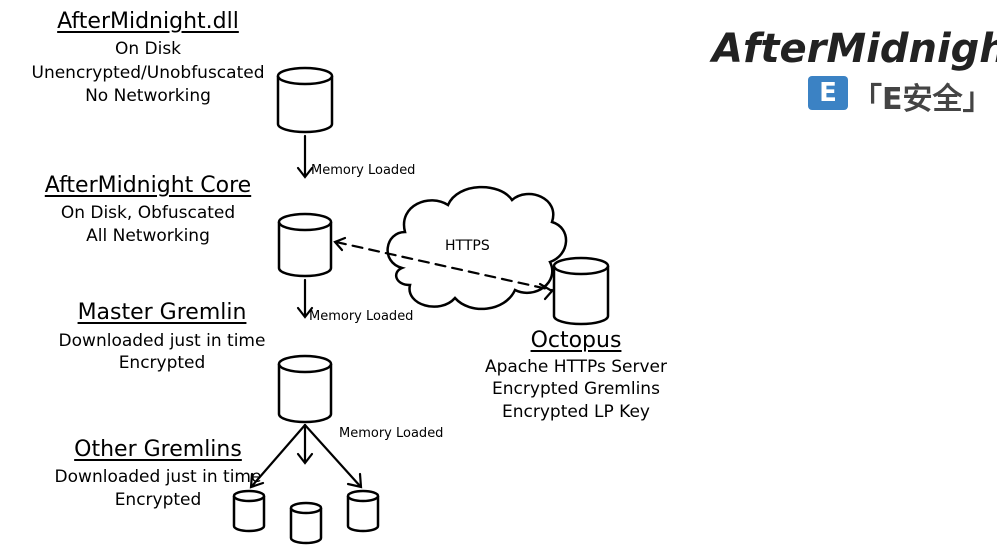 Image resolution: width=997 pixels, height=558 pixels. What do you see at coordinates (148, 73) in the screenshot?
I see `dll-line-2: Unencrypted/Unobfuscated` at bounding box center [148, 73].